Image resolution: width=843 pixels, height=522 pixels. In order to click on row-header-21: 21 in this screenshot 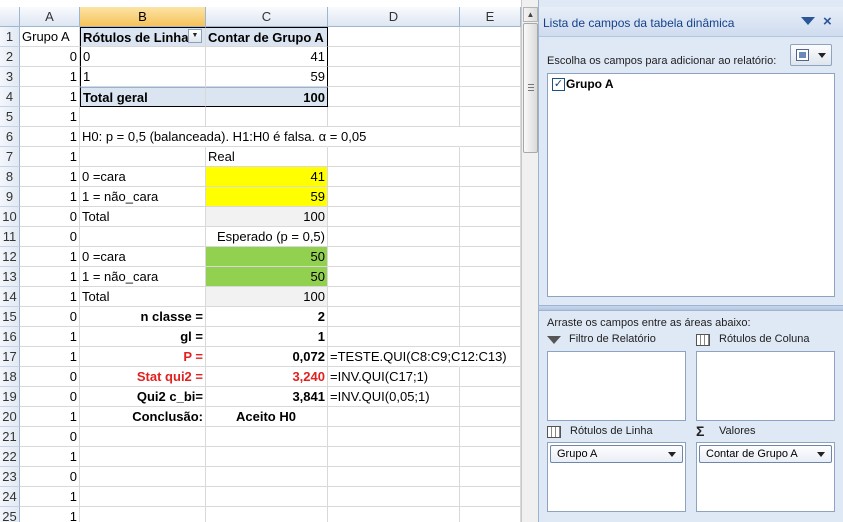, I will do `click(10, 437)`.